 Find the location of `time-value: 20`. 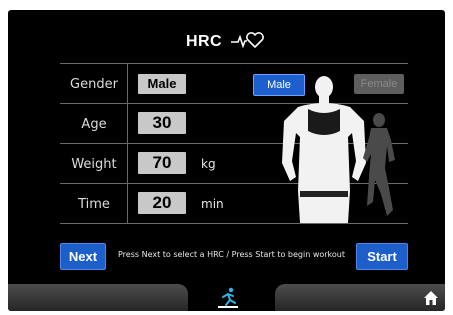

time-value: 20 is located at coordinates (162, 203).